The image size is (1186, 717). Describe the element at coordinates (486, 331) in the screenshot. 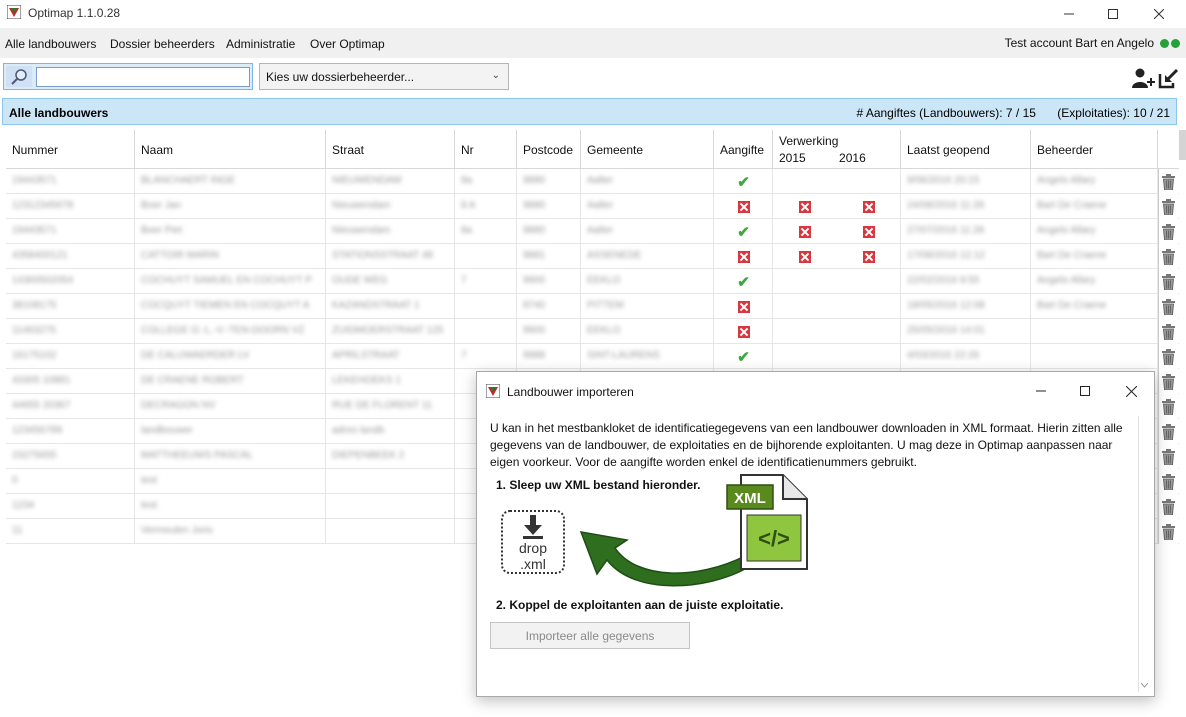

I see `cell-nr` at that location.